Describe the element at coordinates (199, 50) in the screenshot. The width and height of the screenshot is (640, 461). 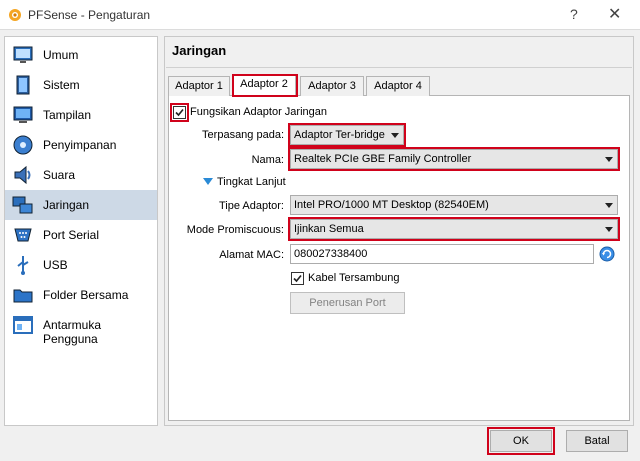
I see `page-title: Jaringan` at that location.